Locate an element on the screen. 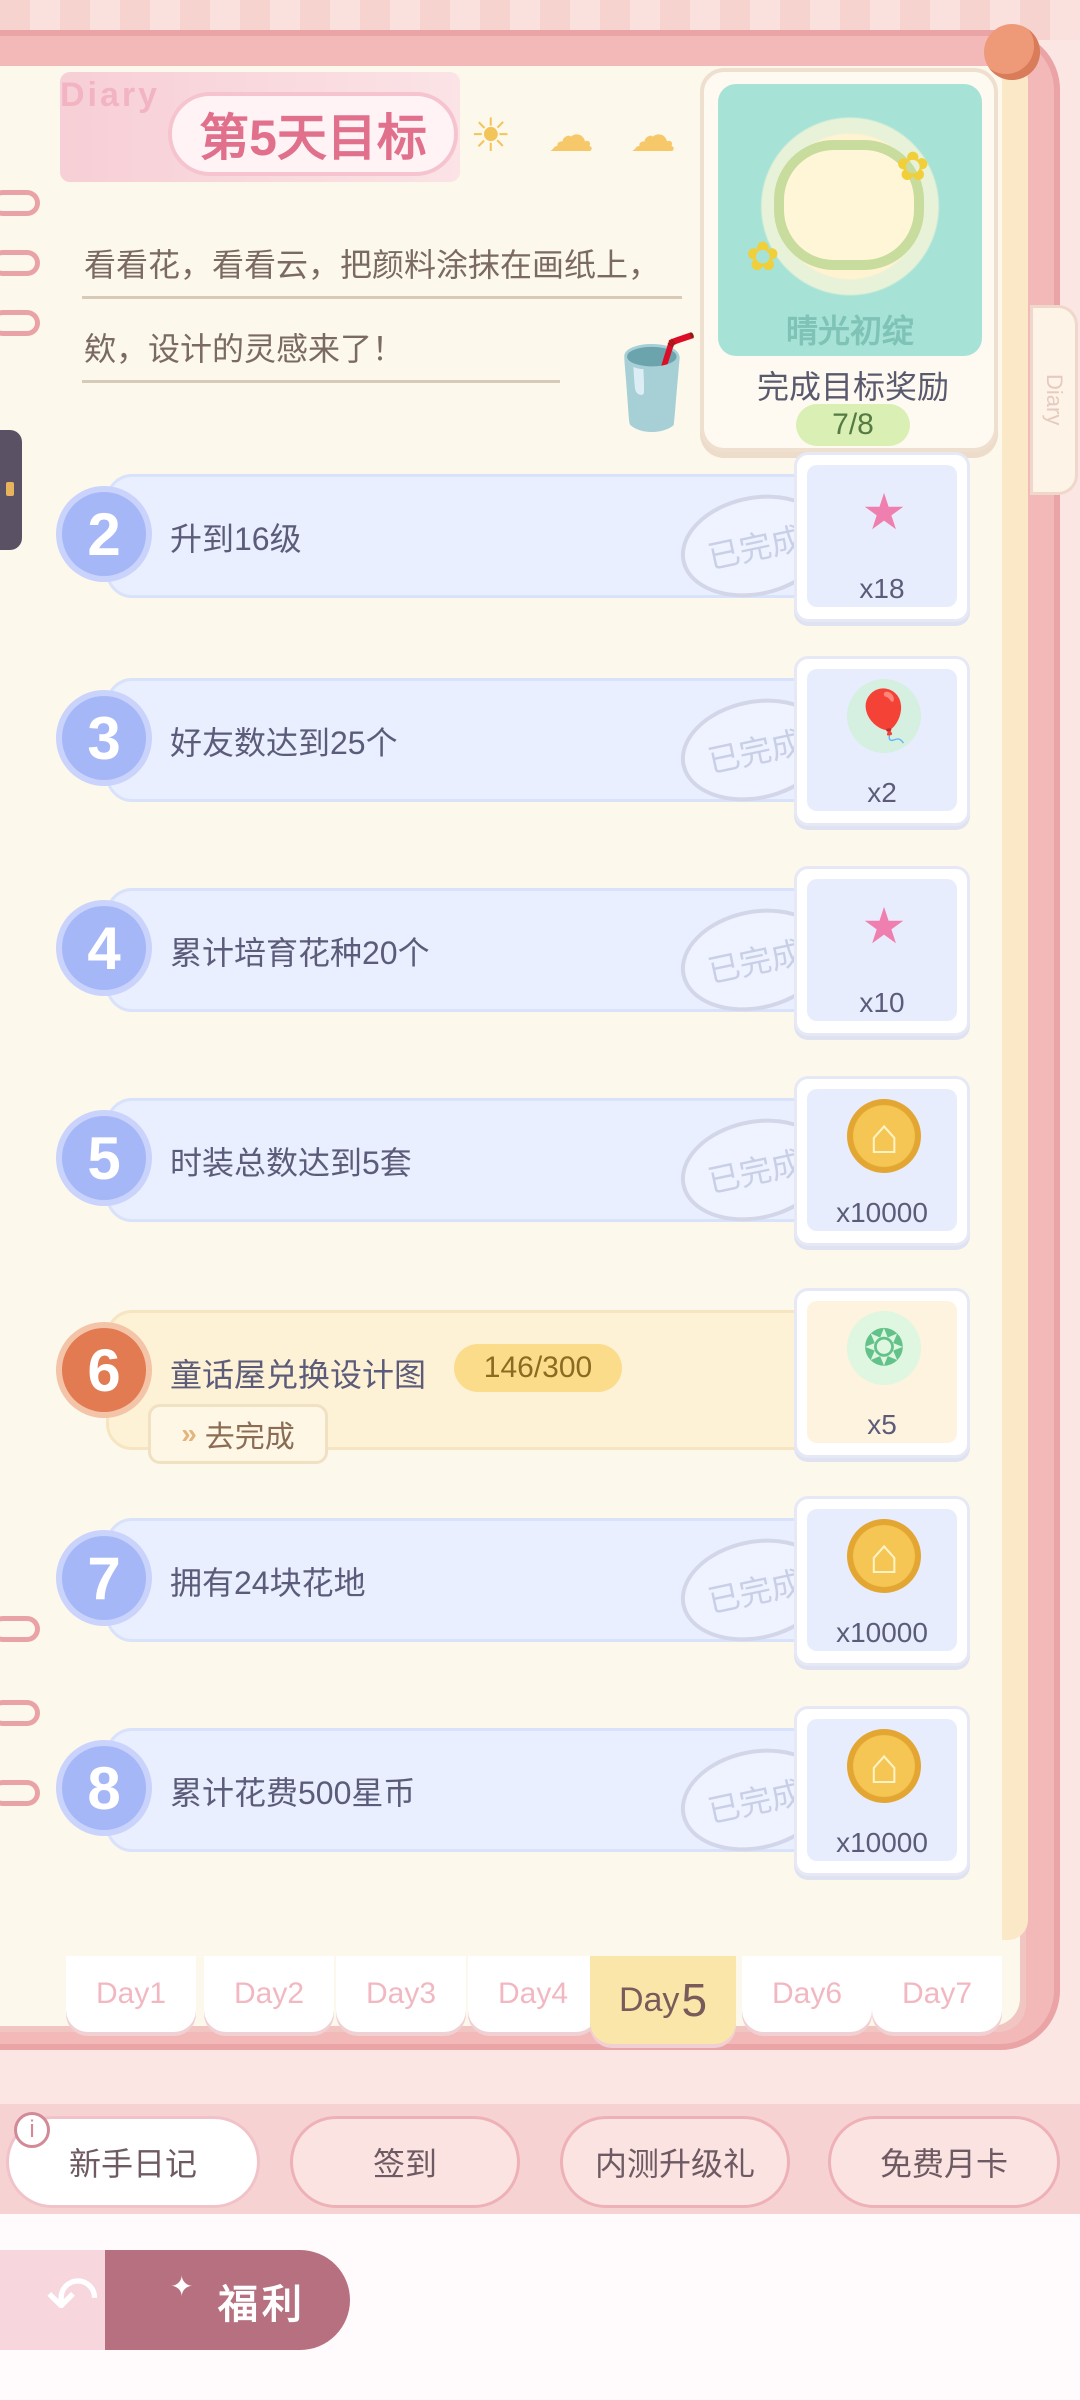  reward-qty: x2 is located at coordinates (882, 792).